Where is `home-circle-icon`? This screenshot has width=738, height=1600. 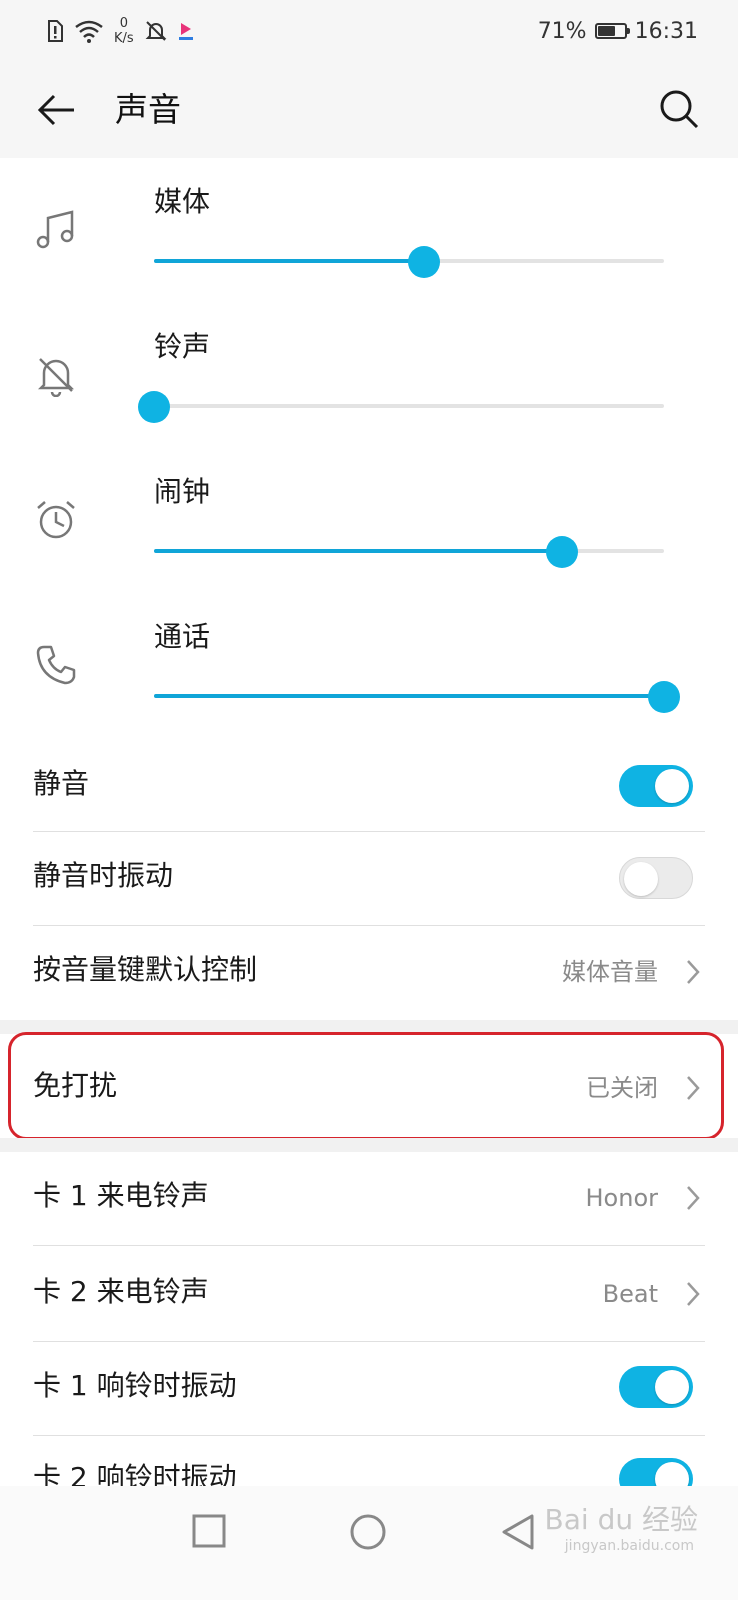
home-circle-icon is located at coordinates (368, 1532).